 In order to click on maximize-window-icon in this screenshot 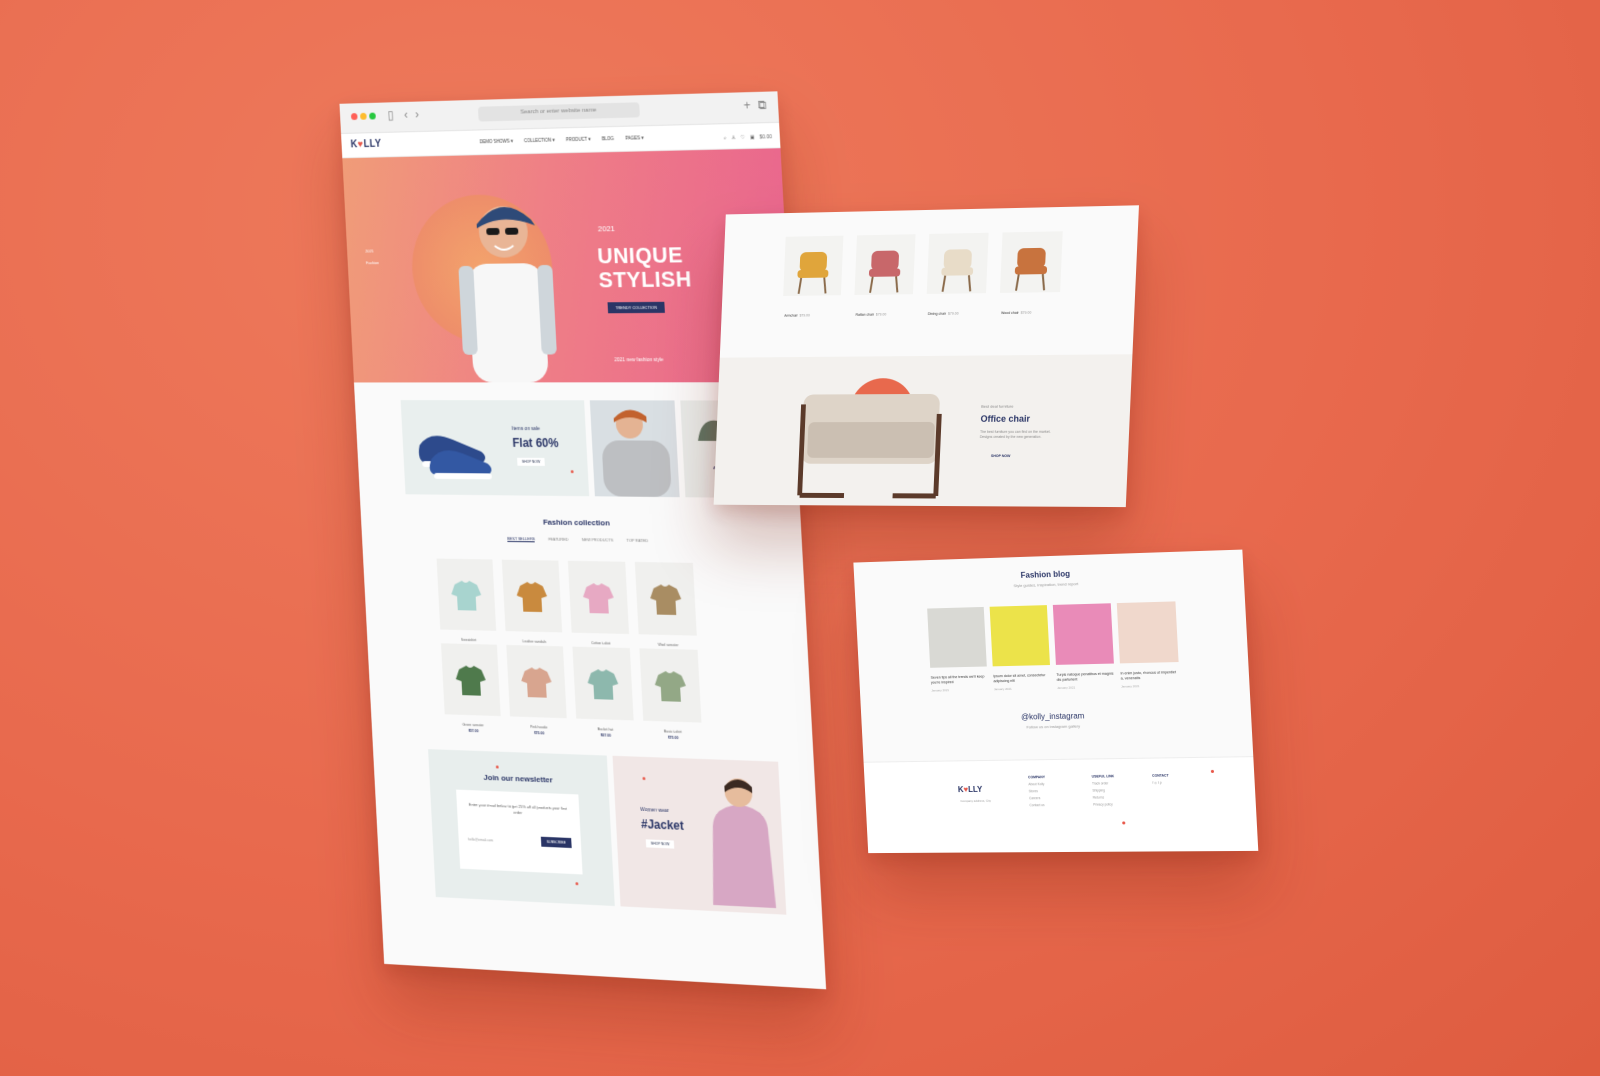, I will do `click(372, 116)`.